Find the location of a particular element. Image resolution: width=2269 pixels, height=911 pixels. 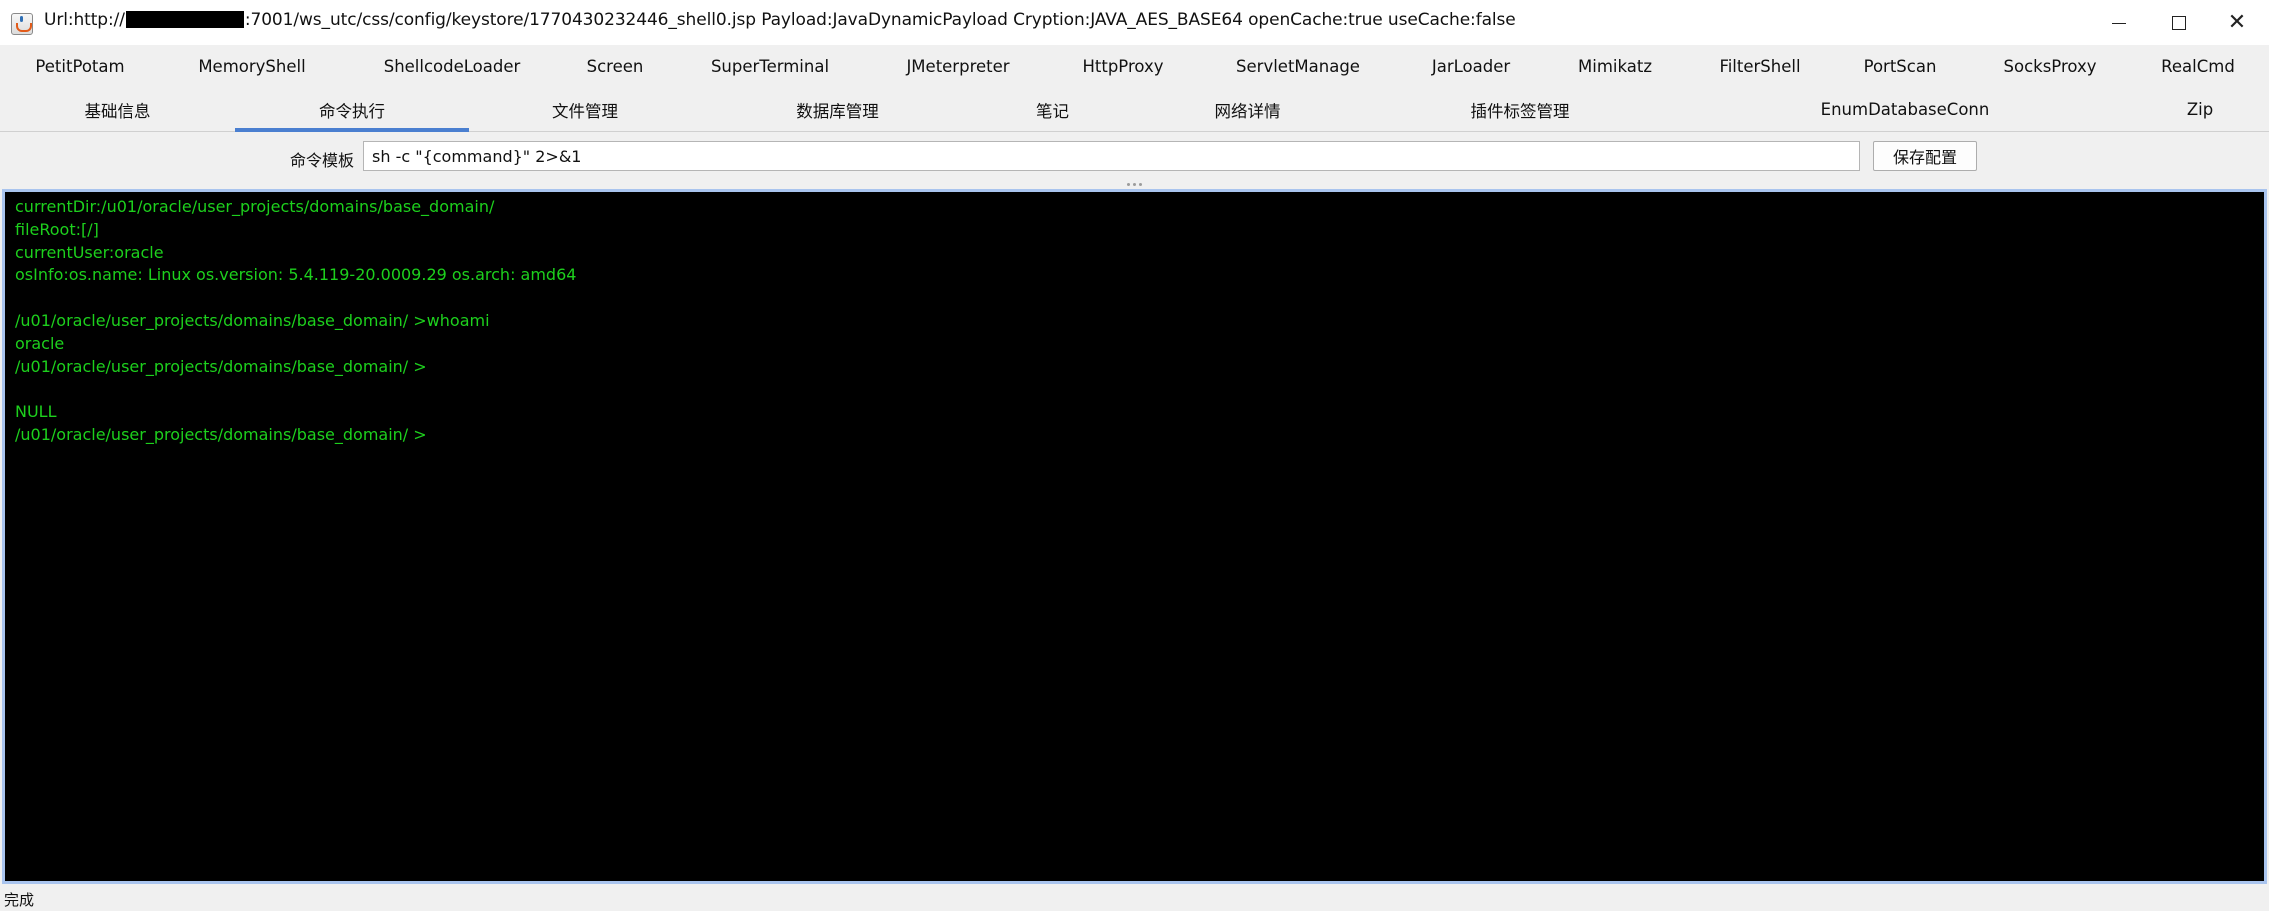

terminal-line: currentUser:oracle is located at coordinates (89, 252).